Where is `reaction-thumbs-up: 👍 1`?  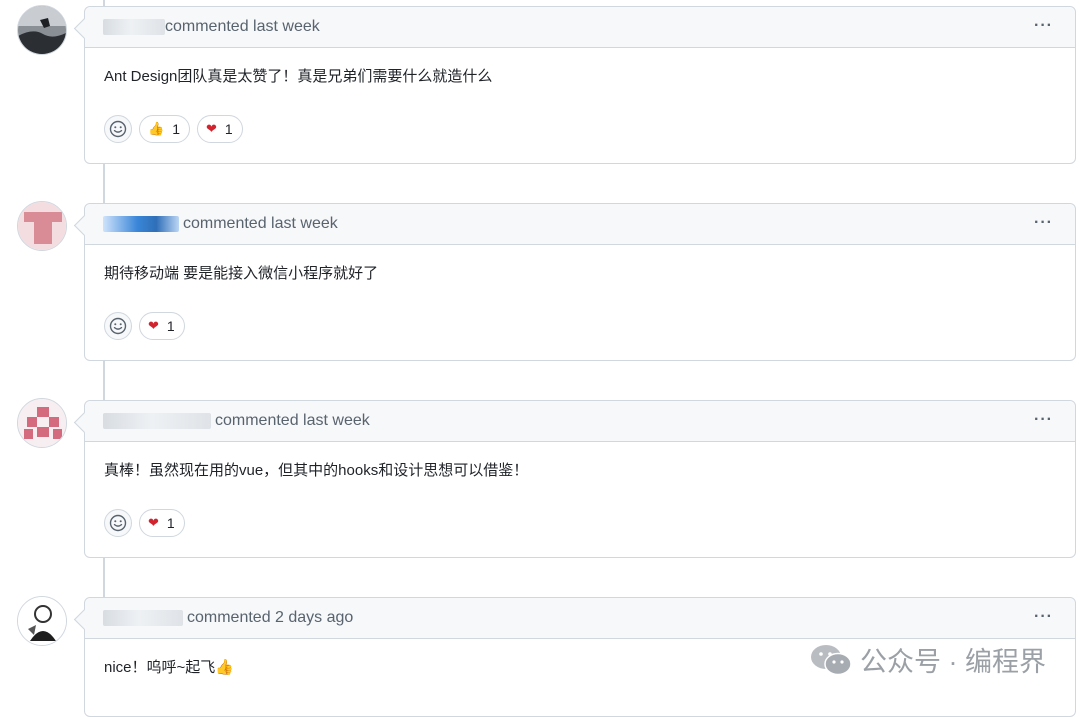
reaction-thumbs-up: 👍 1 is located at coordinates (164, 129).